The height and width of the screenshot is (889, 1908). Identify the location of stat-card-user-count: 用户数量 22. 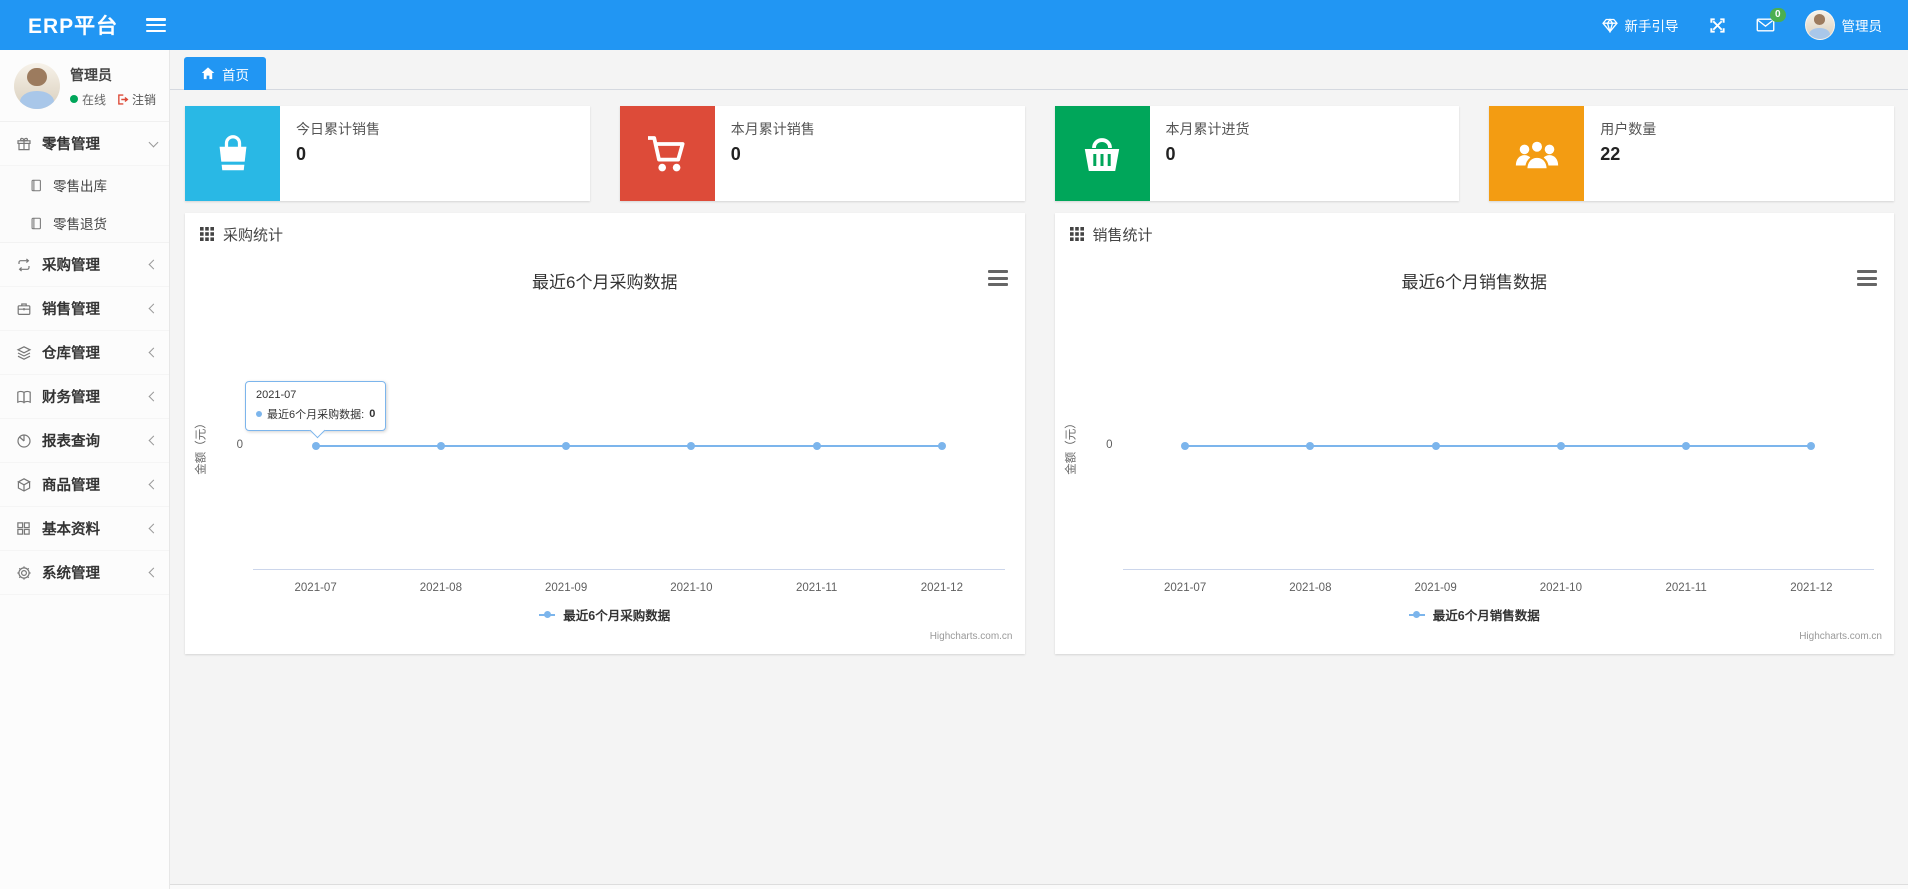
(1691, 153).